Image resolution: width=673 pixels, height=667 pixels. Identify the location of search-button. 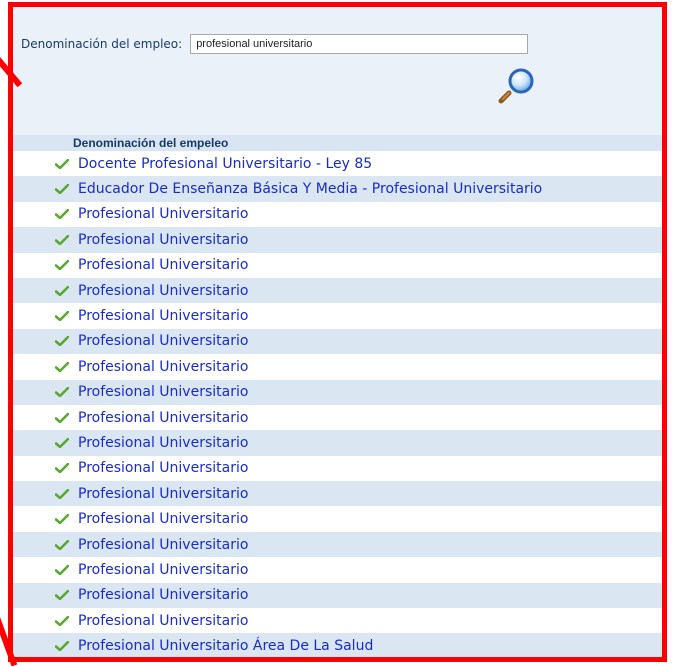
(517, 85).